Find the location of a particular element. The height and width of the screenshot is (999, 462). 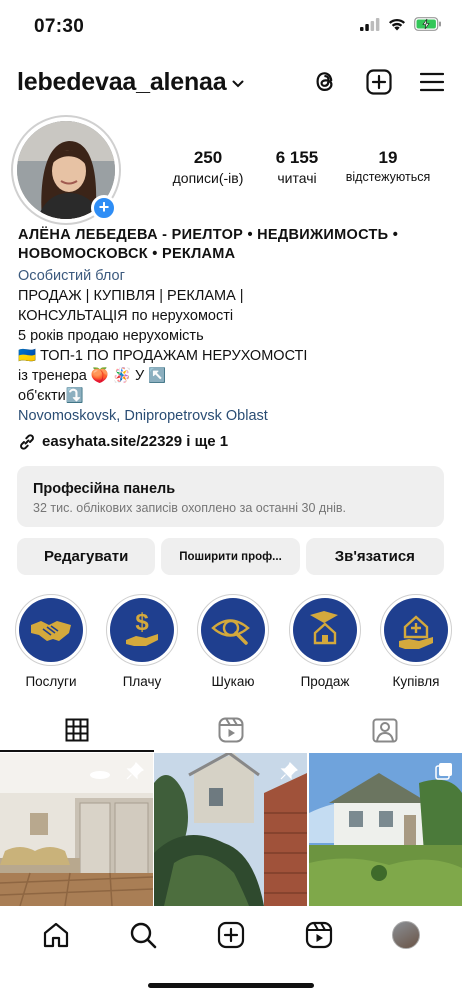

bottom-navigation is located at coordinates (231, 935).